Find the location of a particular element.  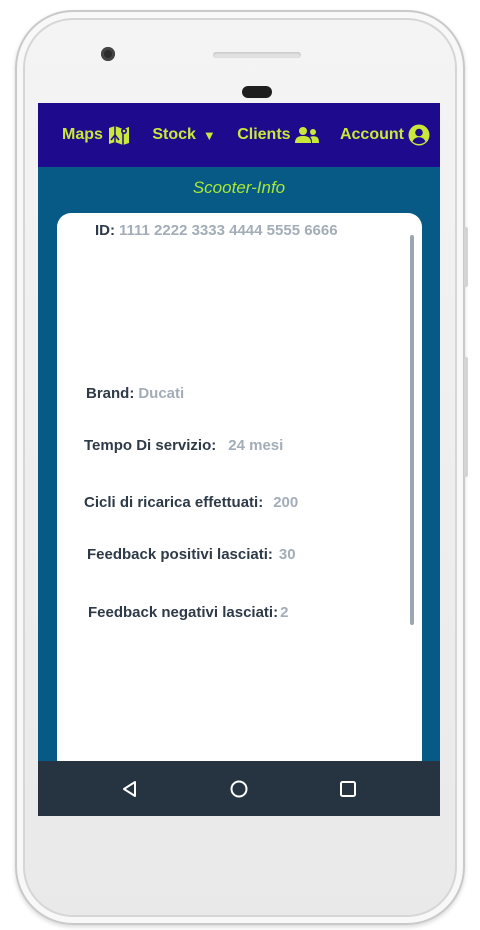

brand-label: Brand: is located at coordinates (110, 393).